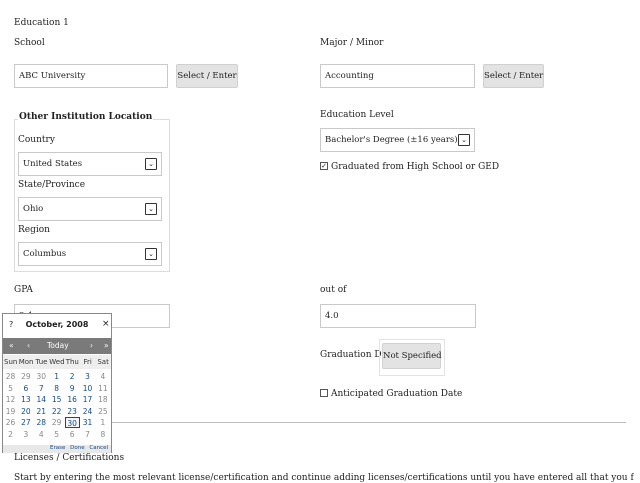 The width and height of the screenshot is (640, 483). I want to click on calendar-day: 13, so click(25, 399).